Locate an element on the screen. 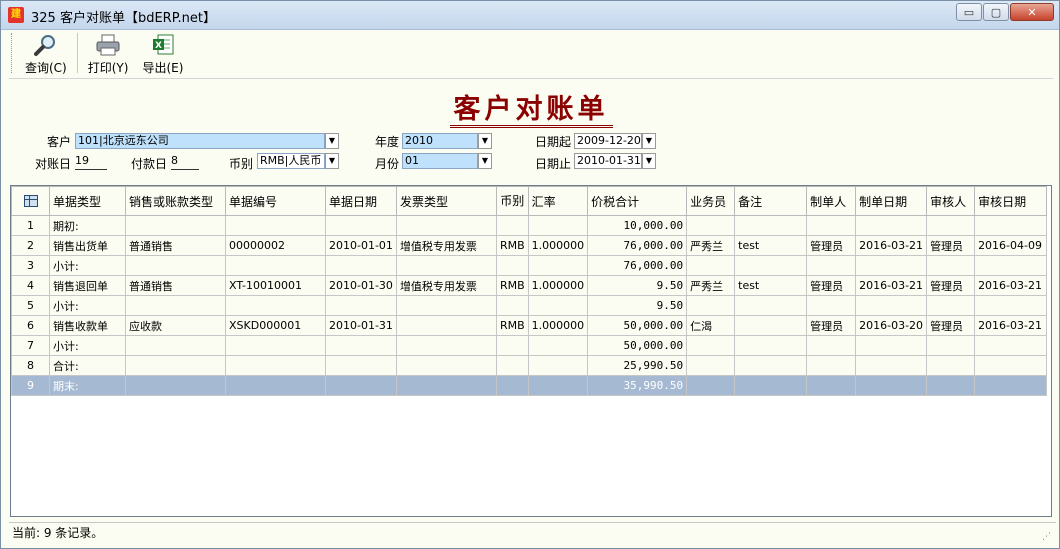 Image resolution: width=1060 pixels, height=549 pixels. month-dropdown-arrow: ▼ is located at coordinates (485, 161).